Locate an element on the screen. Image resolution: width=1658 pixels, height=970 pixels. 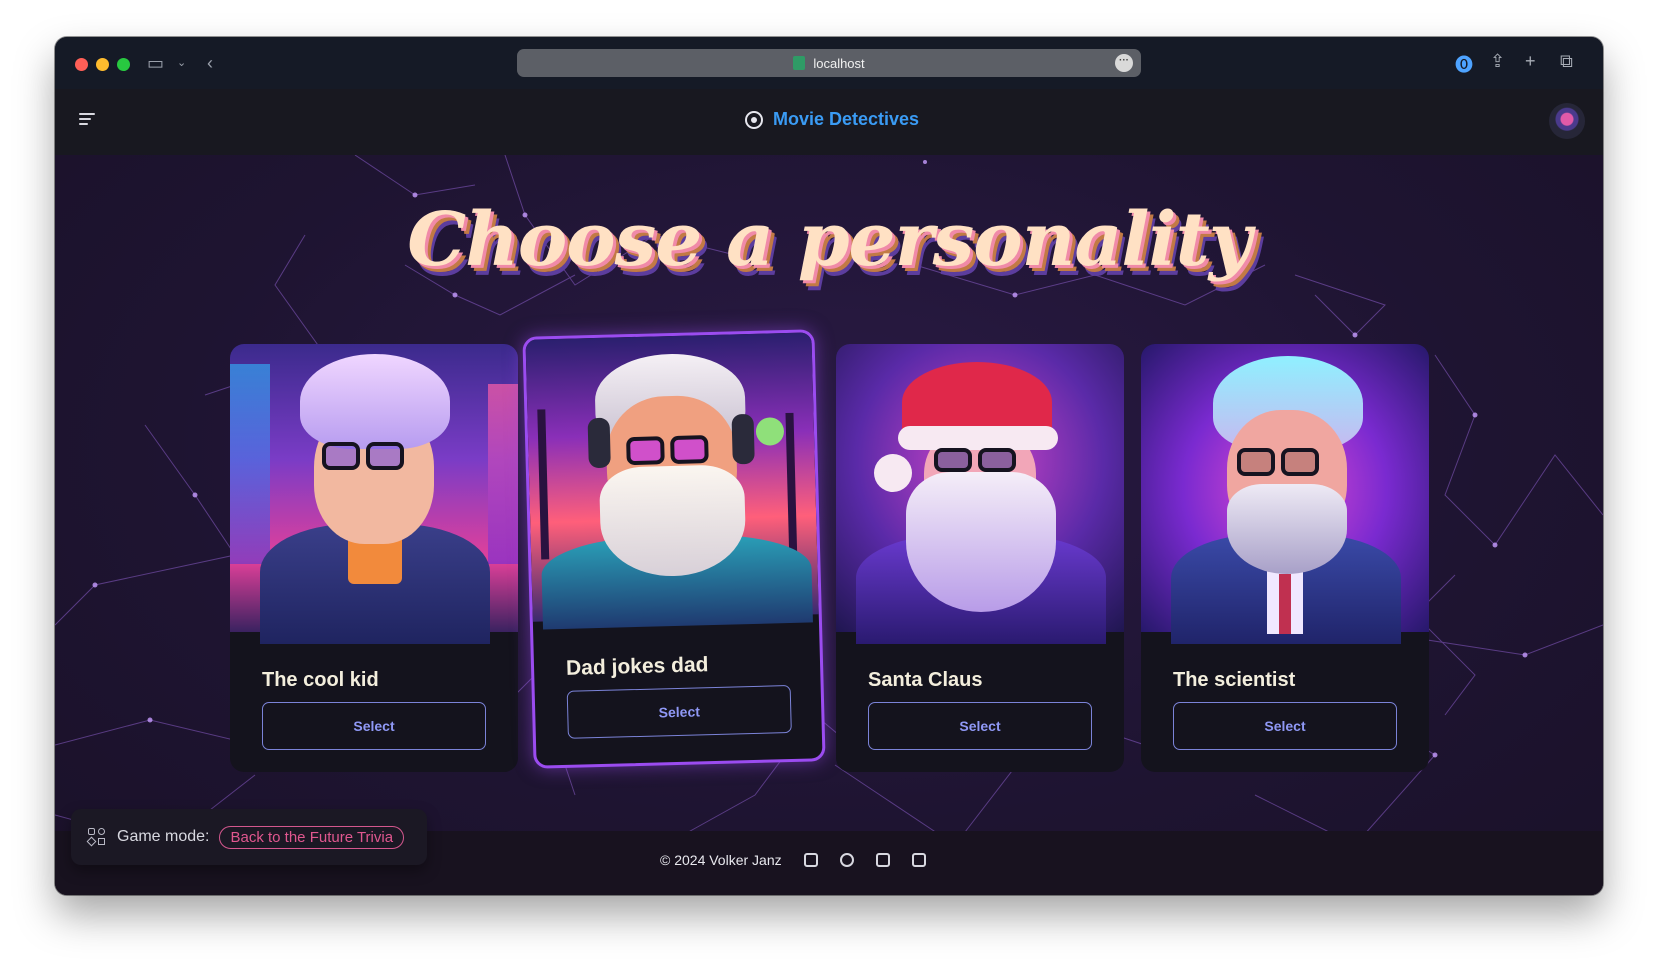
tabs-overview-icon: ⧉ is located at coordinates (1566, 61).